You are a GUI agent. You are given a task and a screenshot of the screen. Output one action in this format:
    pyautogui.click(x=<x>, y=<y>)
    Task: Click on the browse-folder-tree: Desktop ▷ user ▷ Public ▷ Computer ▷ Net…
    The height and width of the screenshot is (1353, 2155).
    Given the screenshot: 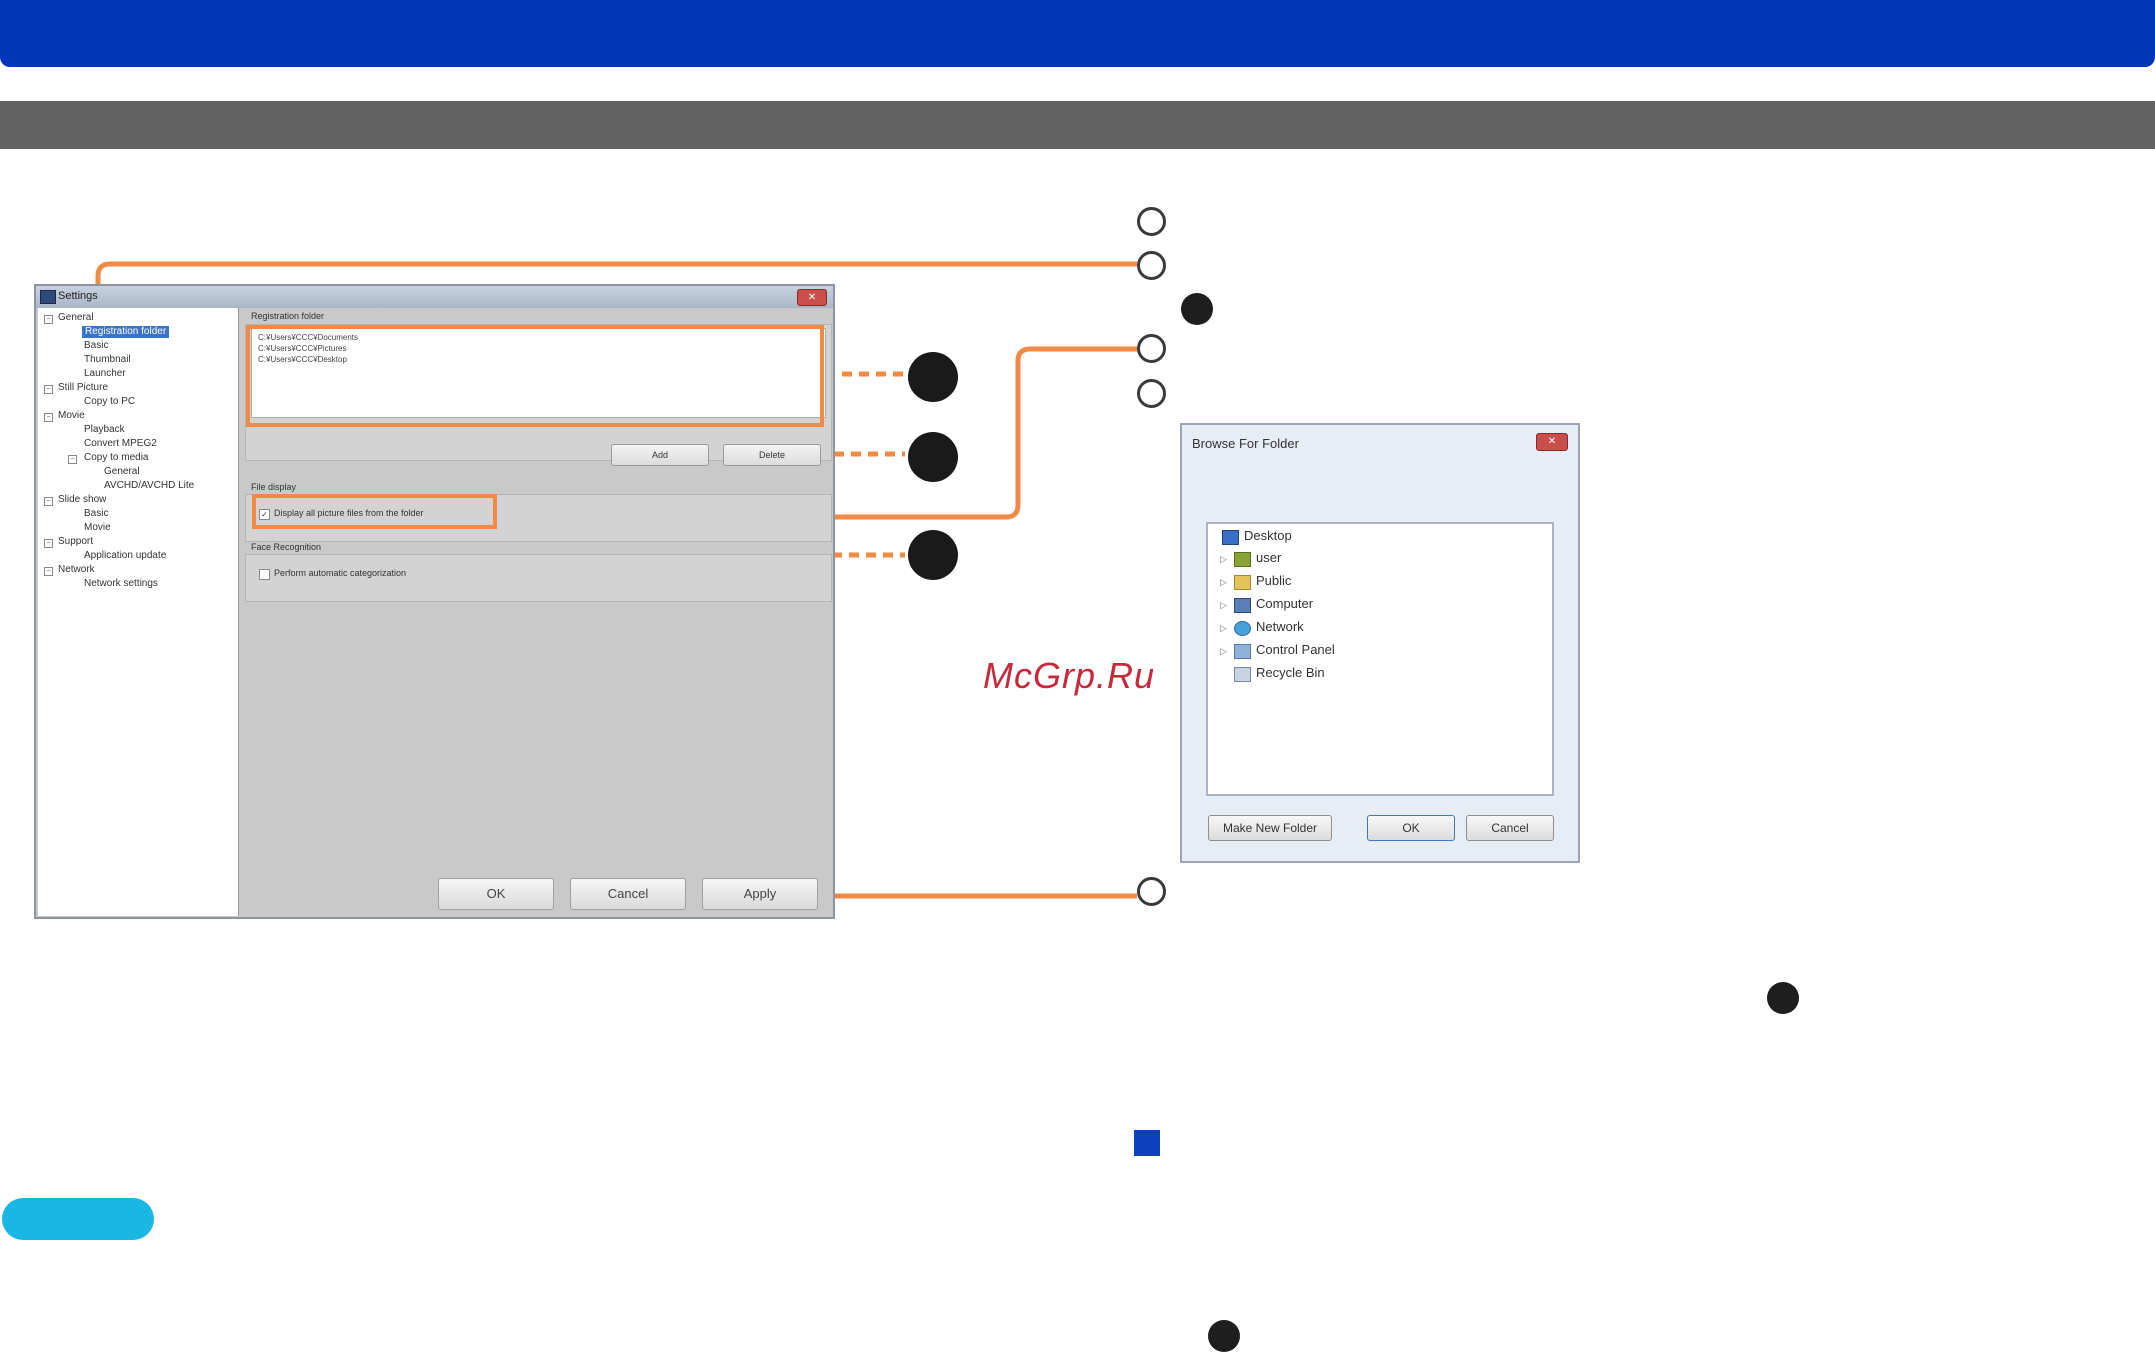 What is the action you would take?
    pyautogui.click(x=1380, y=659)
    